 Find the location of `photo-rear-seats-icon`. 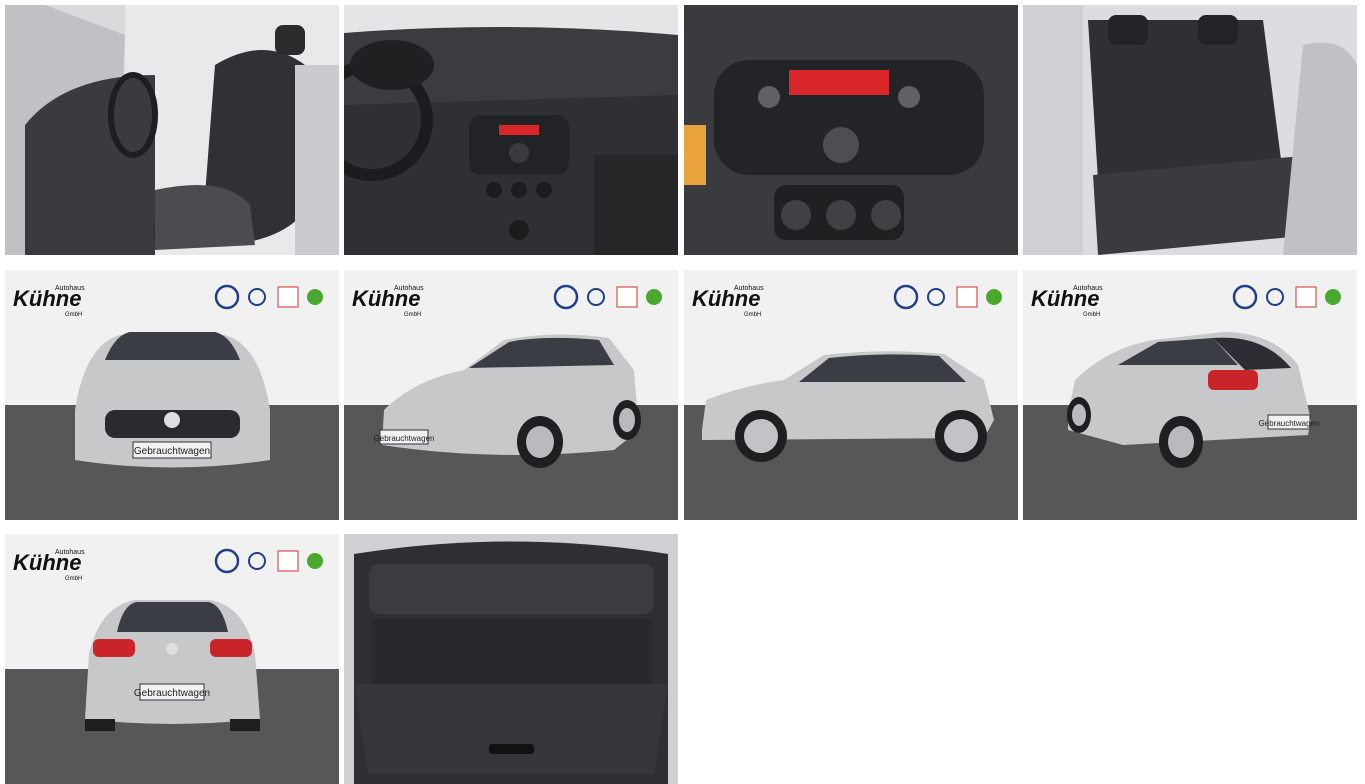

photo-rear-seats-icon is located at coordinates (1190, 130).